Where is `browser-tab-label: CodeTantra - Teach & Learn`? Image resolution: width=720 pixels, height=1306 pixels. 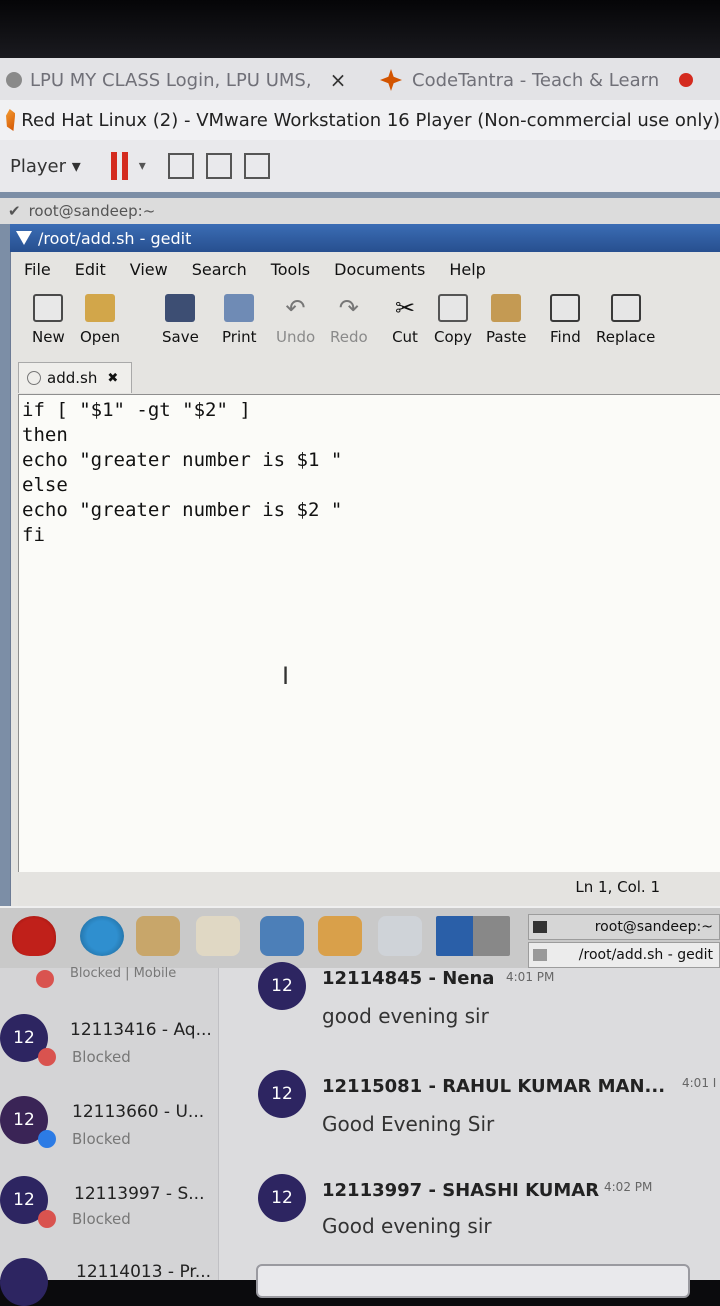 browser-tab-label: CodeTantra - Teach & Learn is located at coordinates (536, 80).